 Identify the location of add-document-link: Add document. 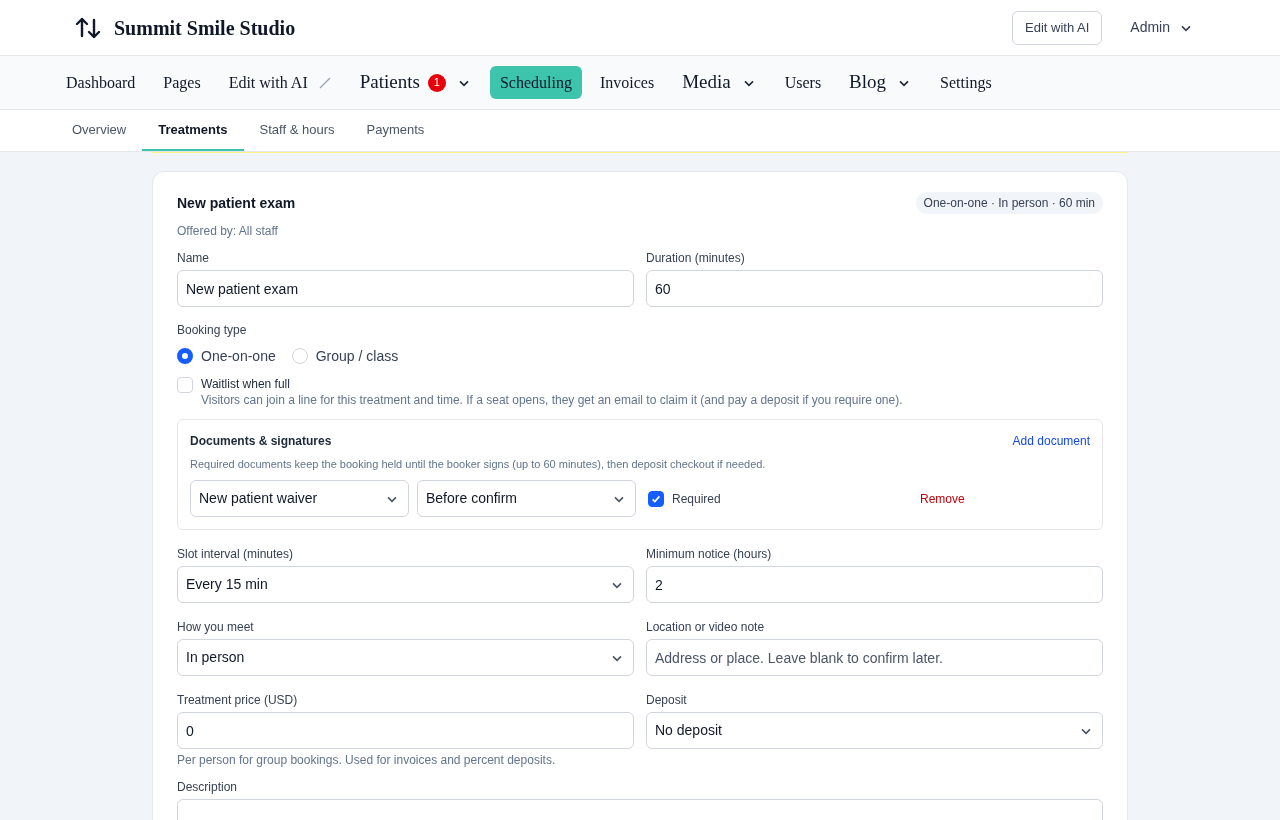
(1051, 441).